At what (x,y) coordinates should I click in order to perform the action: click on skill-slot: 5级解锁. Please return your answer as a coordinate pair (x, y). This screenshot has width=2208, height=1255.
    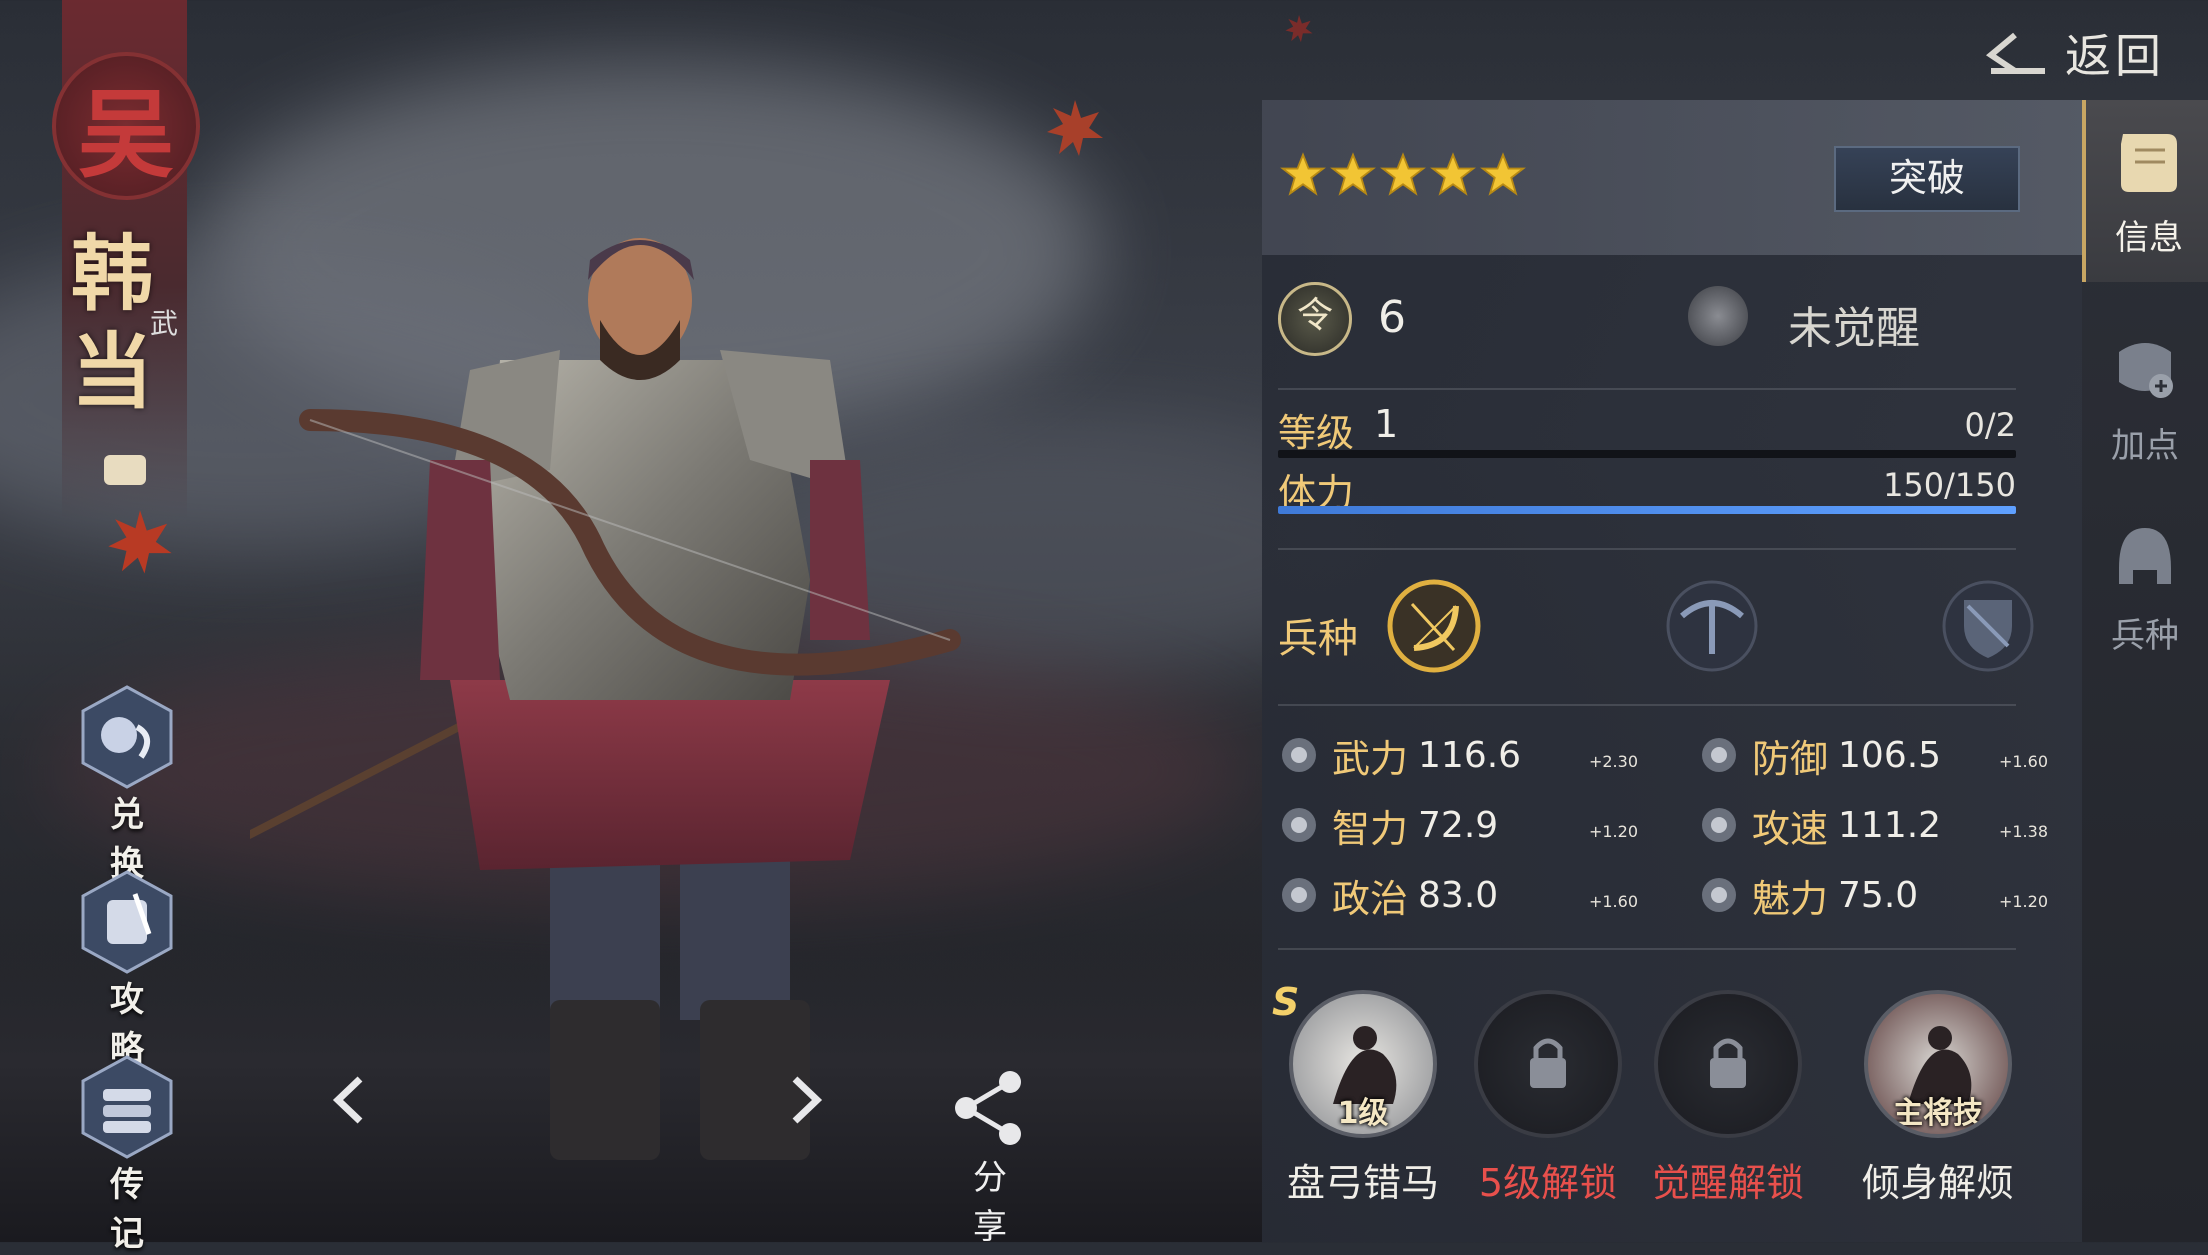
    Looking at the image, I should click on (1548, 1098).